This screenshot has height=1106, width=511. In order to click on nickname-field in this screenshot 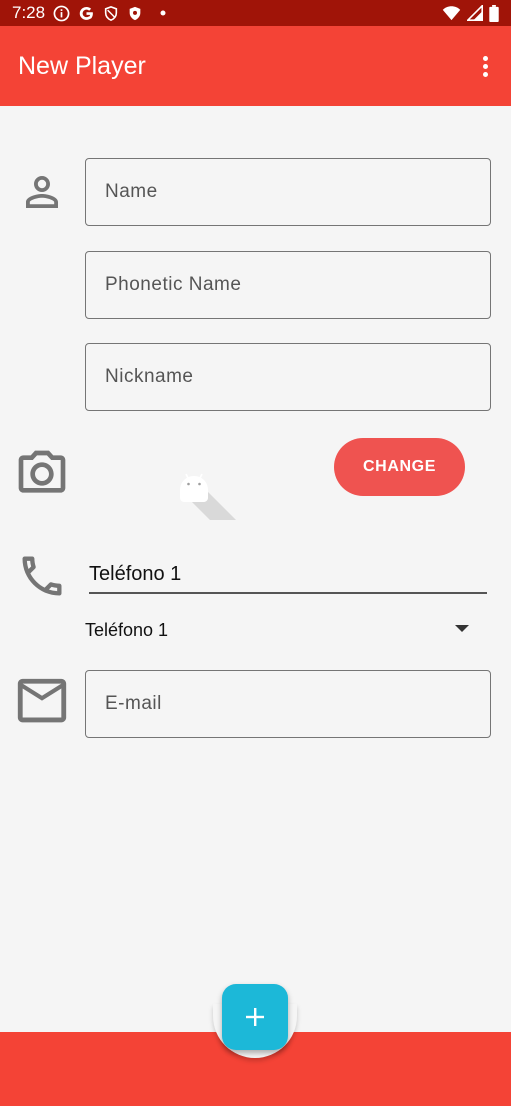, I will do `click(288, 377)`.